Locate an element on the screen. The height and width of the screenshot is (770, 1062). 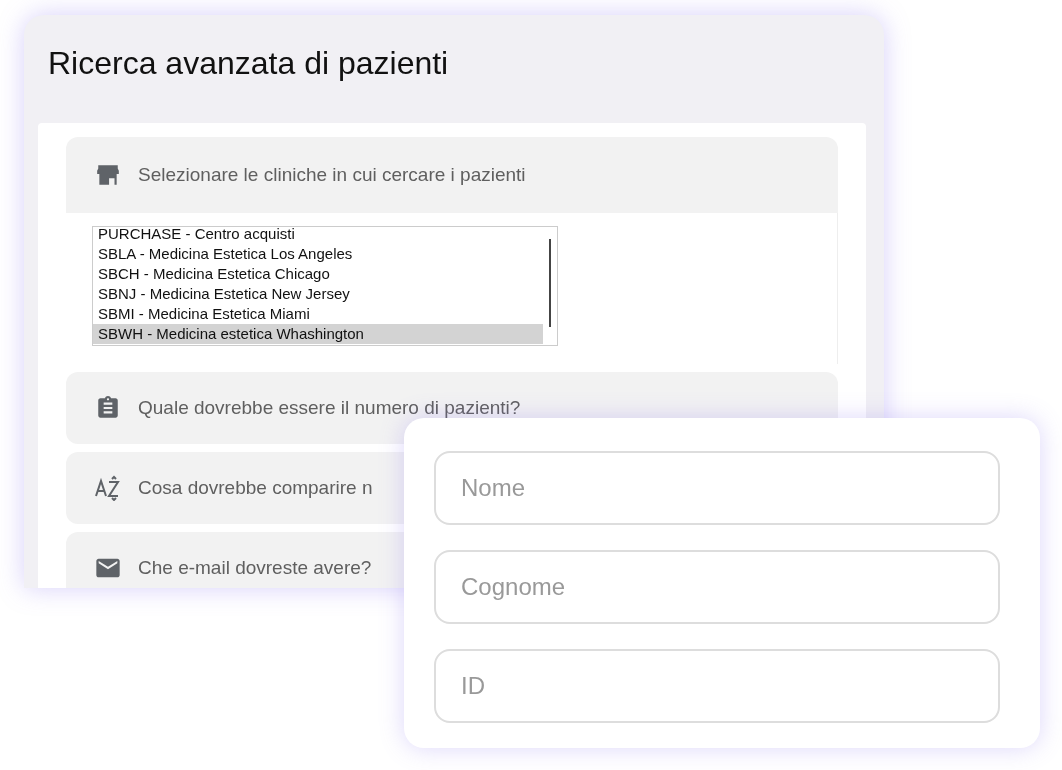
clinic-option: SBWH - Medicina estetica Whashington is located at coordinates (318, 334).